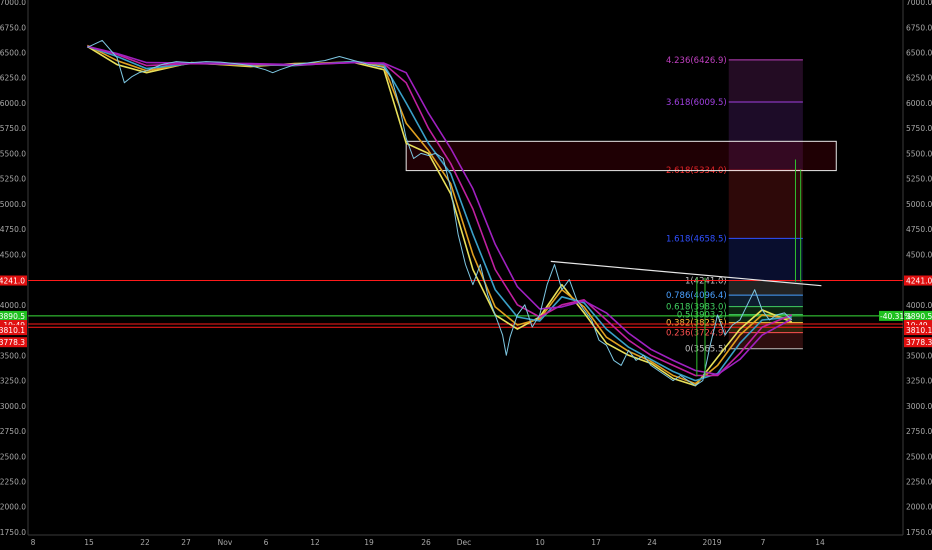 Image resolution: width=932 pixels, height=550 pixels. I want to click on left-y-tick-label: 3000.0, so click(13, 406).